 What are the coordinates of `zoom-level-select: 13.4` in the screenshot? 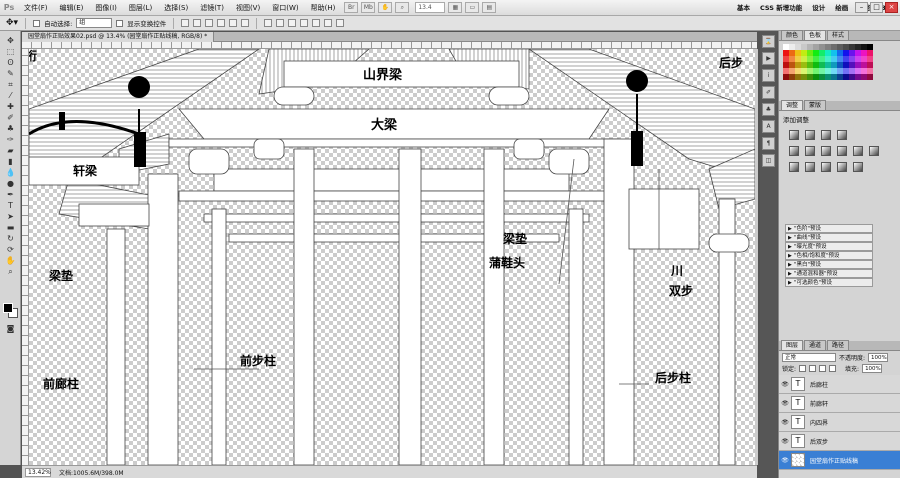 It's located at (430, 7).